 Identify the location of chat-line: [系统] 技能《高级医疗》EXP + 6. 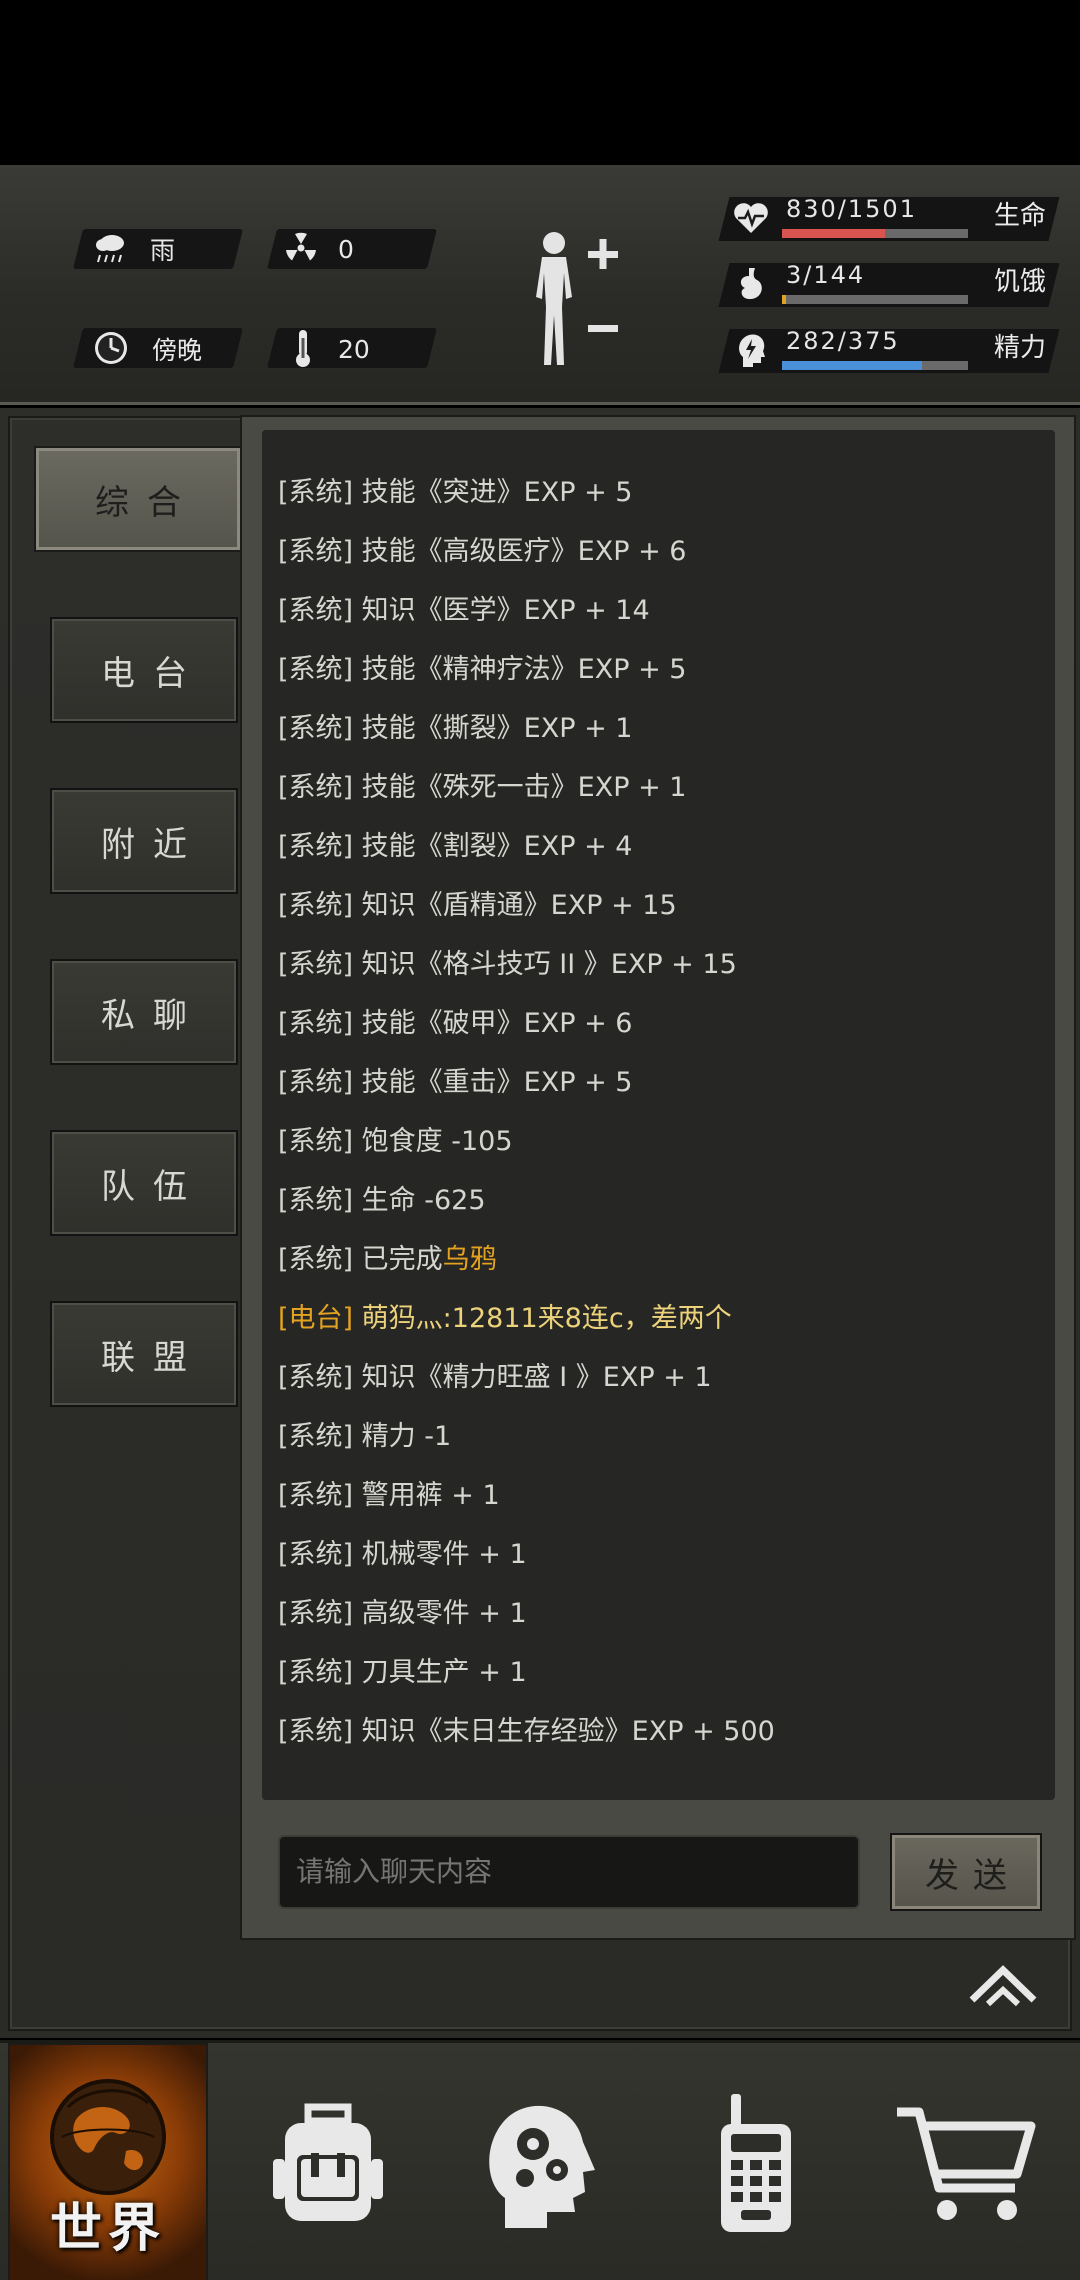
(482, 551).